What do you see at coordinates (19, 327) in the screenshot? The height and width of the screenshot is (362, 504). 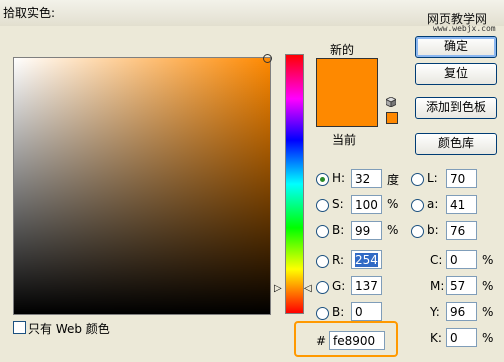 I see `web-only-checkbox` at bounding box center [19, 327].